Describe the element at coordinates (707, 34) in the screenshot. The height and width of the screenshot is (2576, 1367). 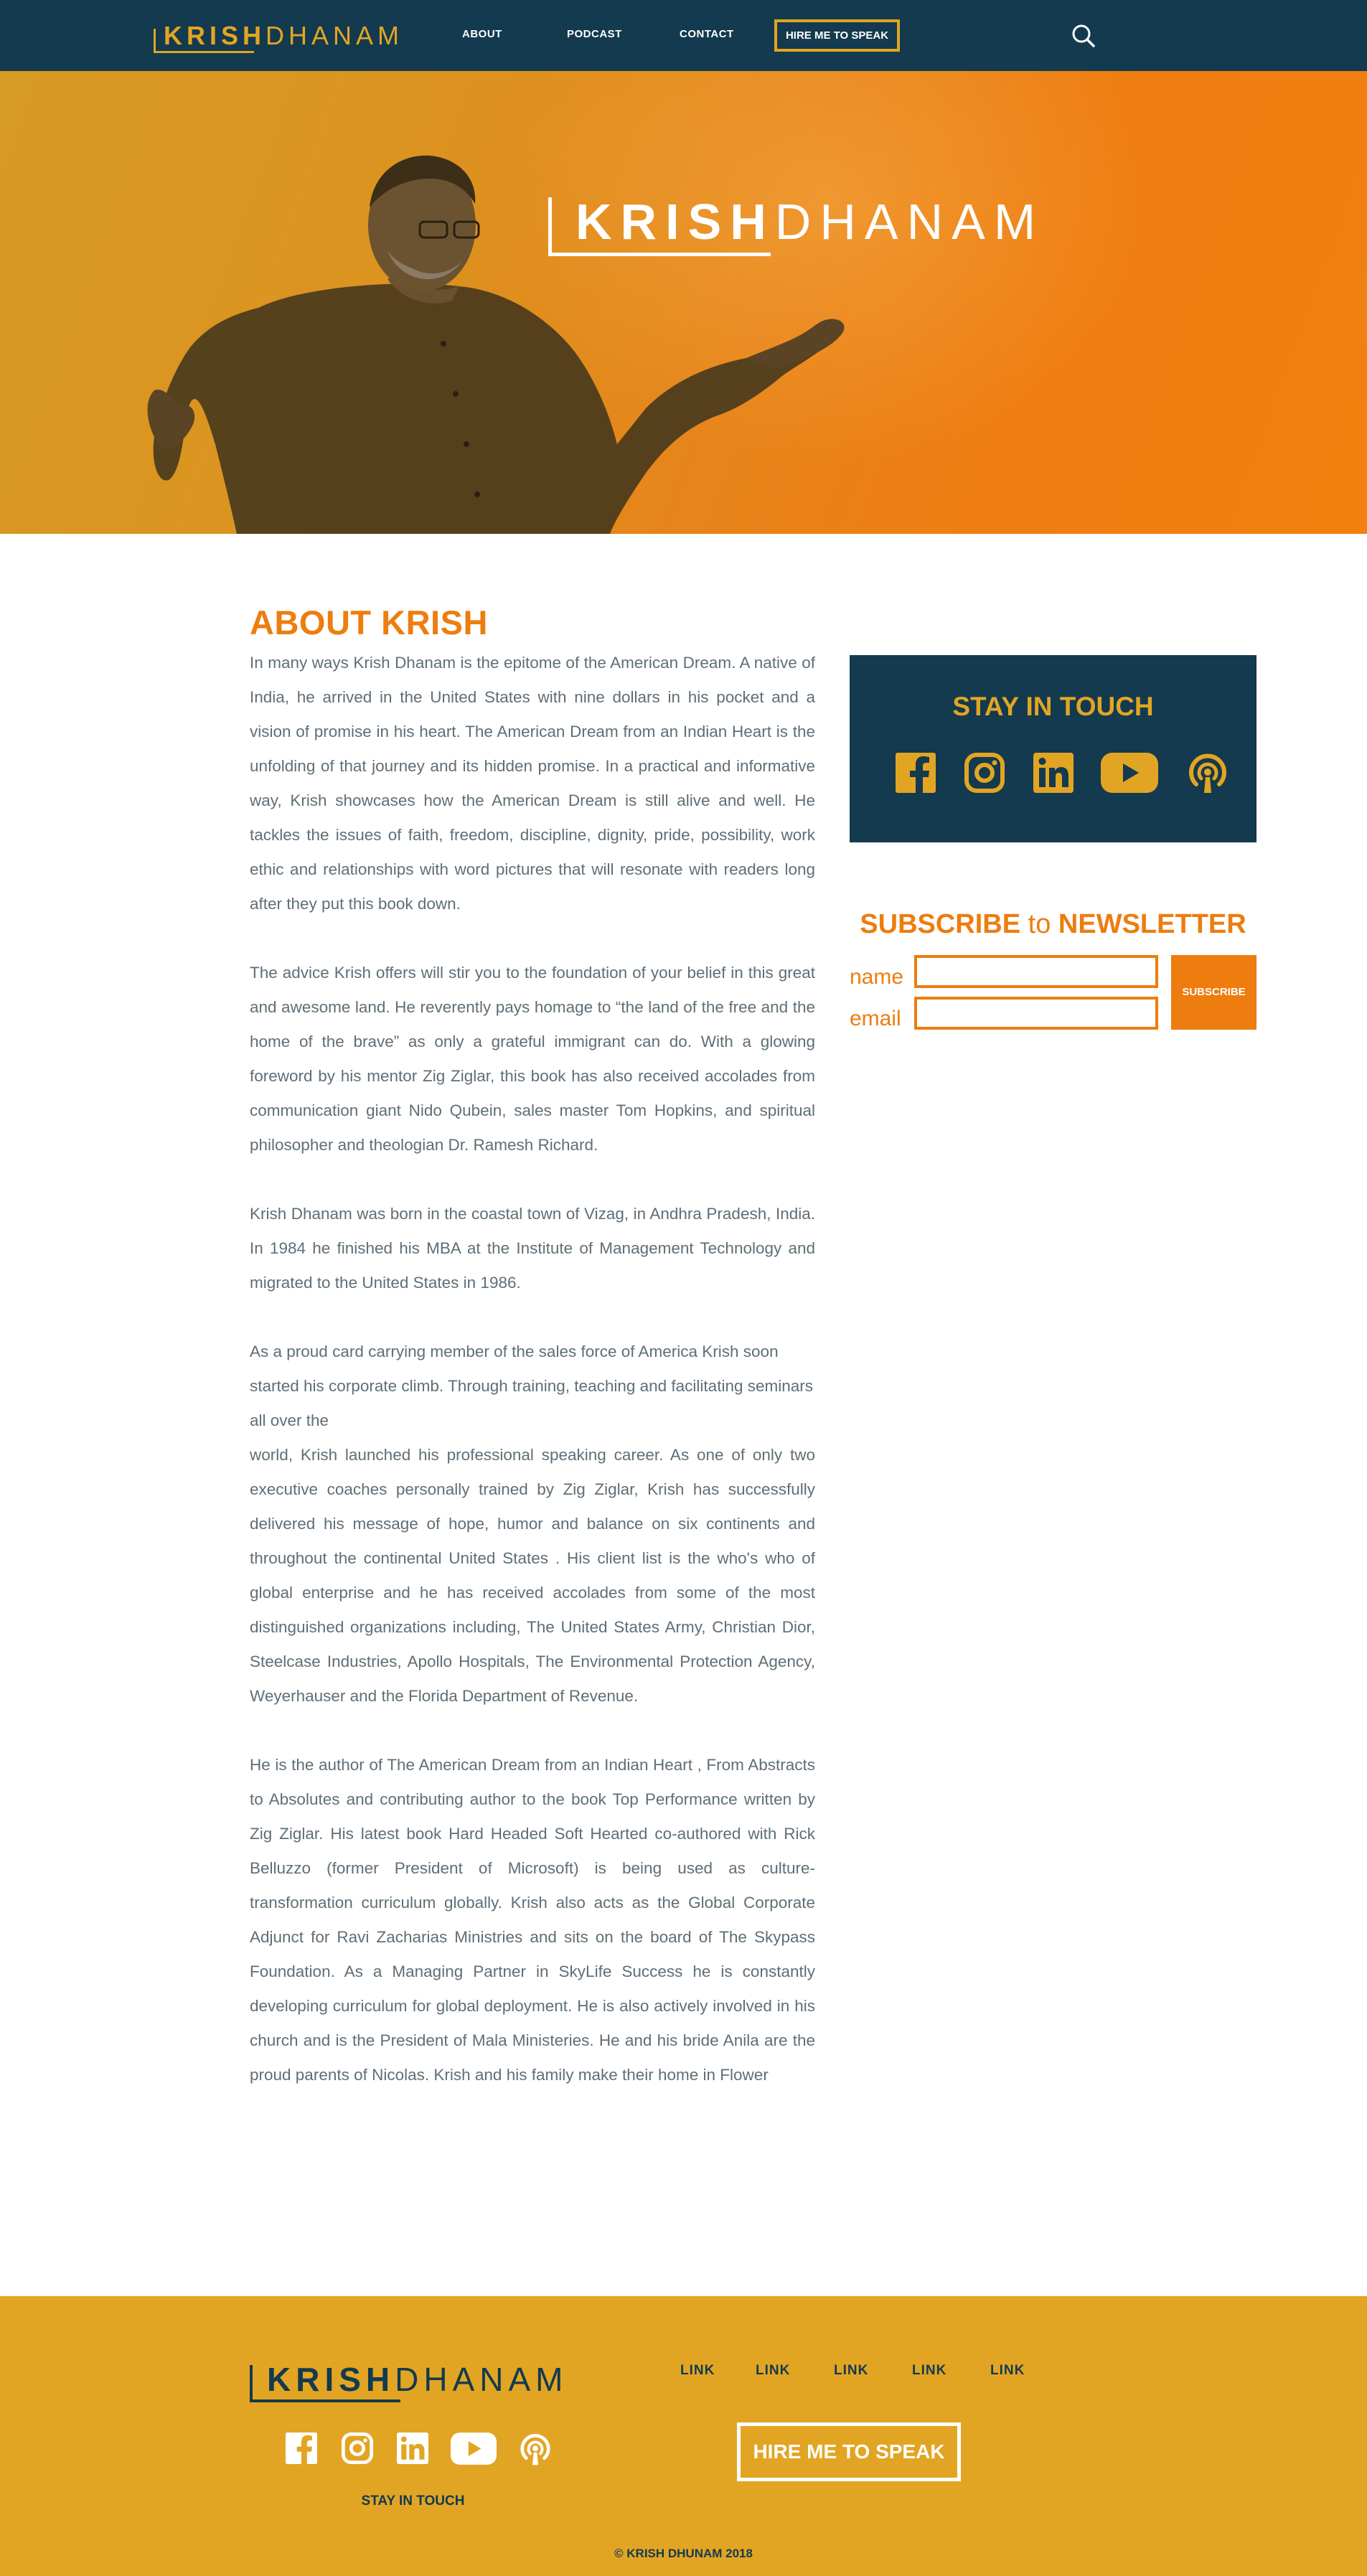
I see `nav-link-contact: CONTACT` at that location.